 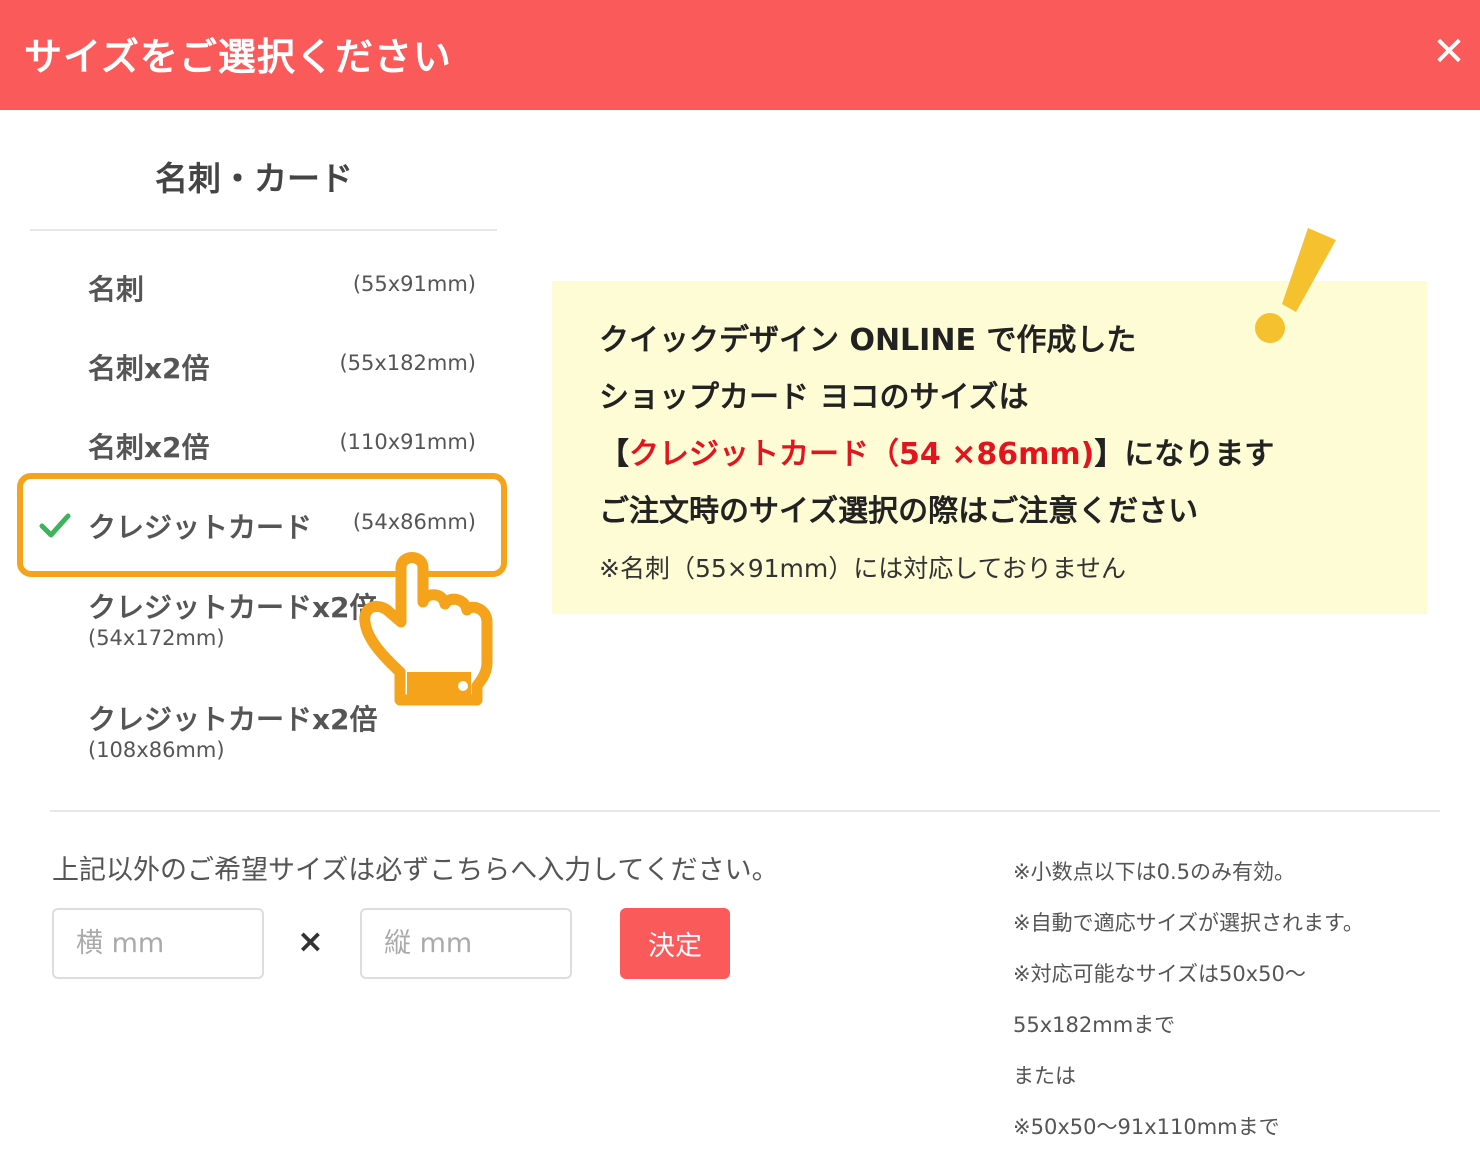 I want to click on size-option-meishi: 名刺 (55x91mm), so click(x=260, y=288).